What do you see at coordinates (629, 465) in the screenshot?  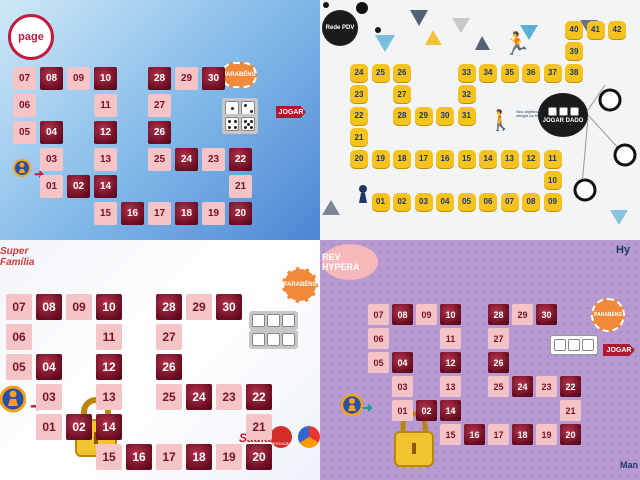 I see `brand-bottom: Man` at bounding box center [629, 465].